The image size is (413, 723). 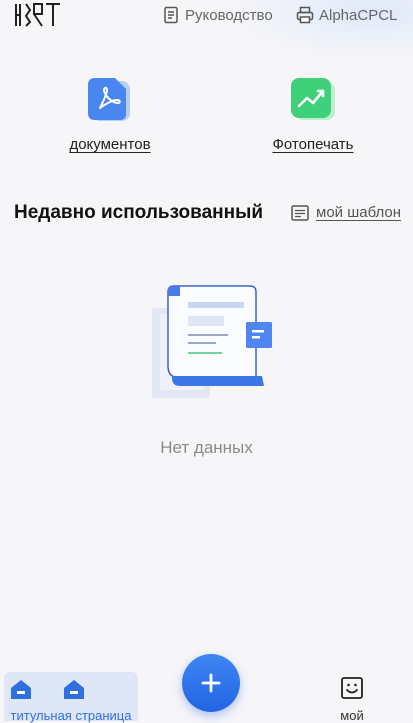 I want to click on documents-button: документов, so click(x=110, y=115).